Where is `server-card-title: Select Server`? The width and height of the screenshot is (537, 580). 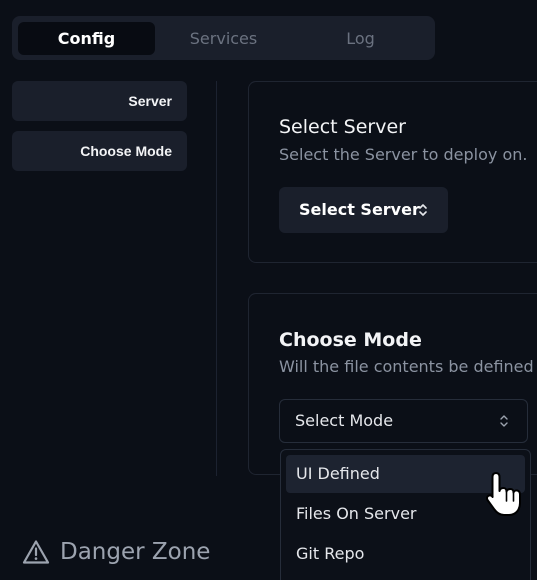 server-card-title: Select Server is located at coordinates (342, 127).